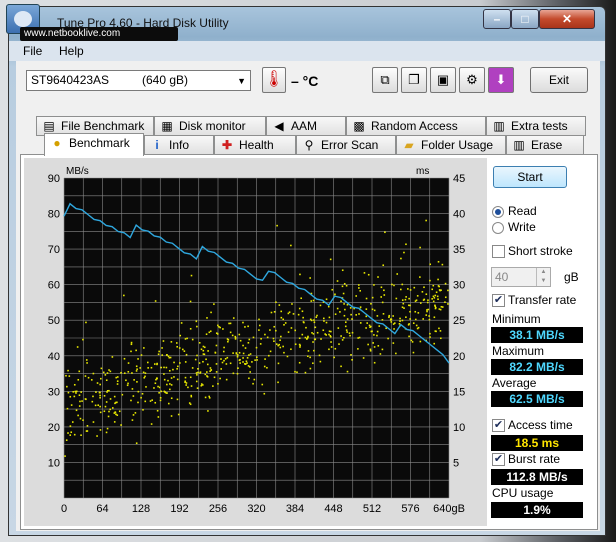 Image resolution: width=616 pixels, height=542 pixels. Describe the element at coordinates (543, 272) in the screenshot. I see `spin-up-icon: ▲` at that location.